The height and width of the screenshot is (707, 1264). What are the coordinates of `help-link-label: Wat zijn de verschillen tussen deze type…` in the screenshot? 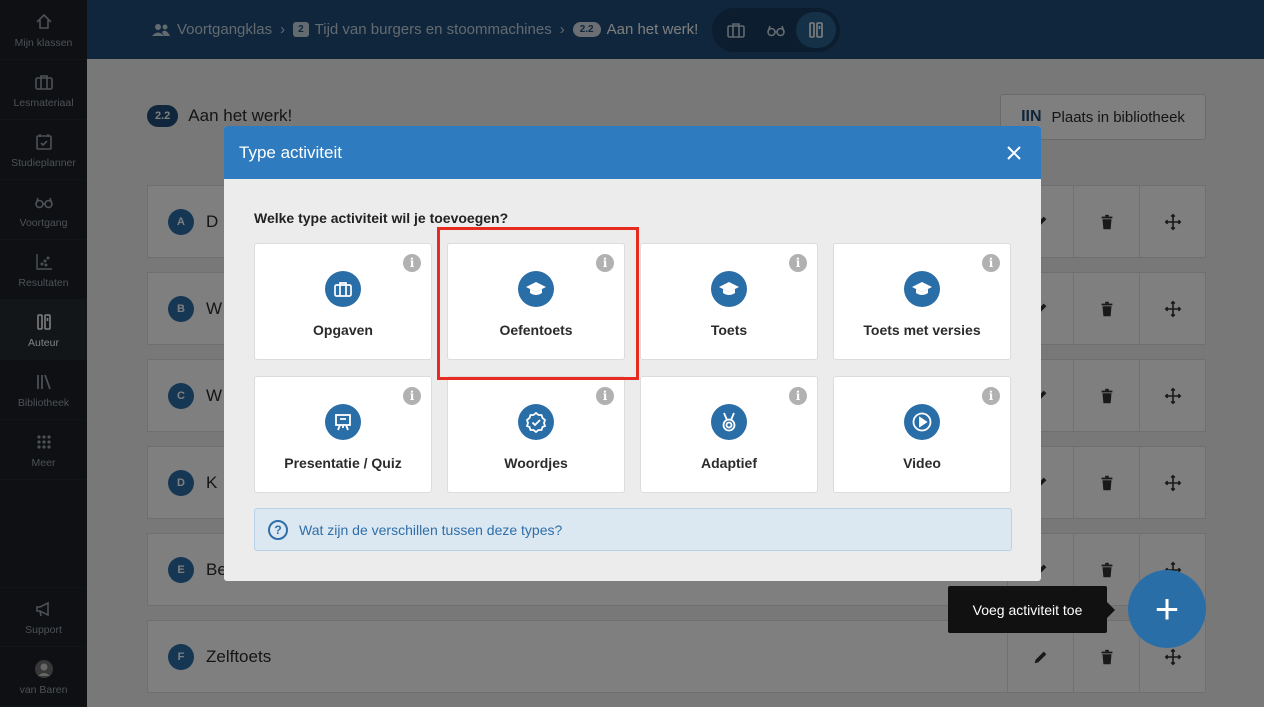 It's located at (431, 529).